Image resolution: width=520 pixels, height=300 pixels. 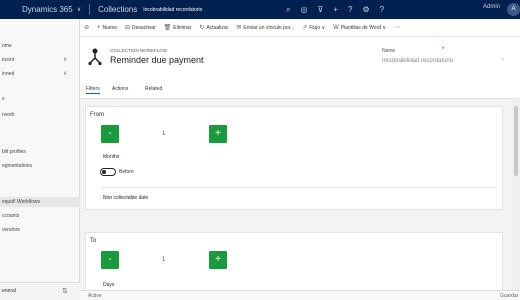 I want to click on scrollbar, so click(x=516, y=195).